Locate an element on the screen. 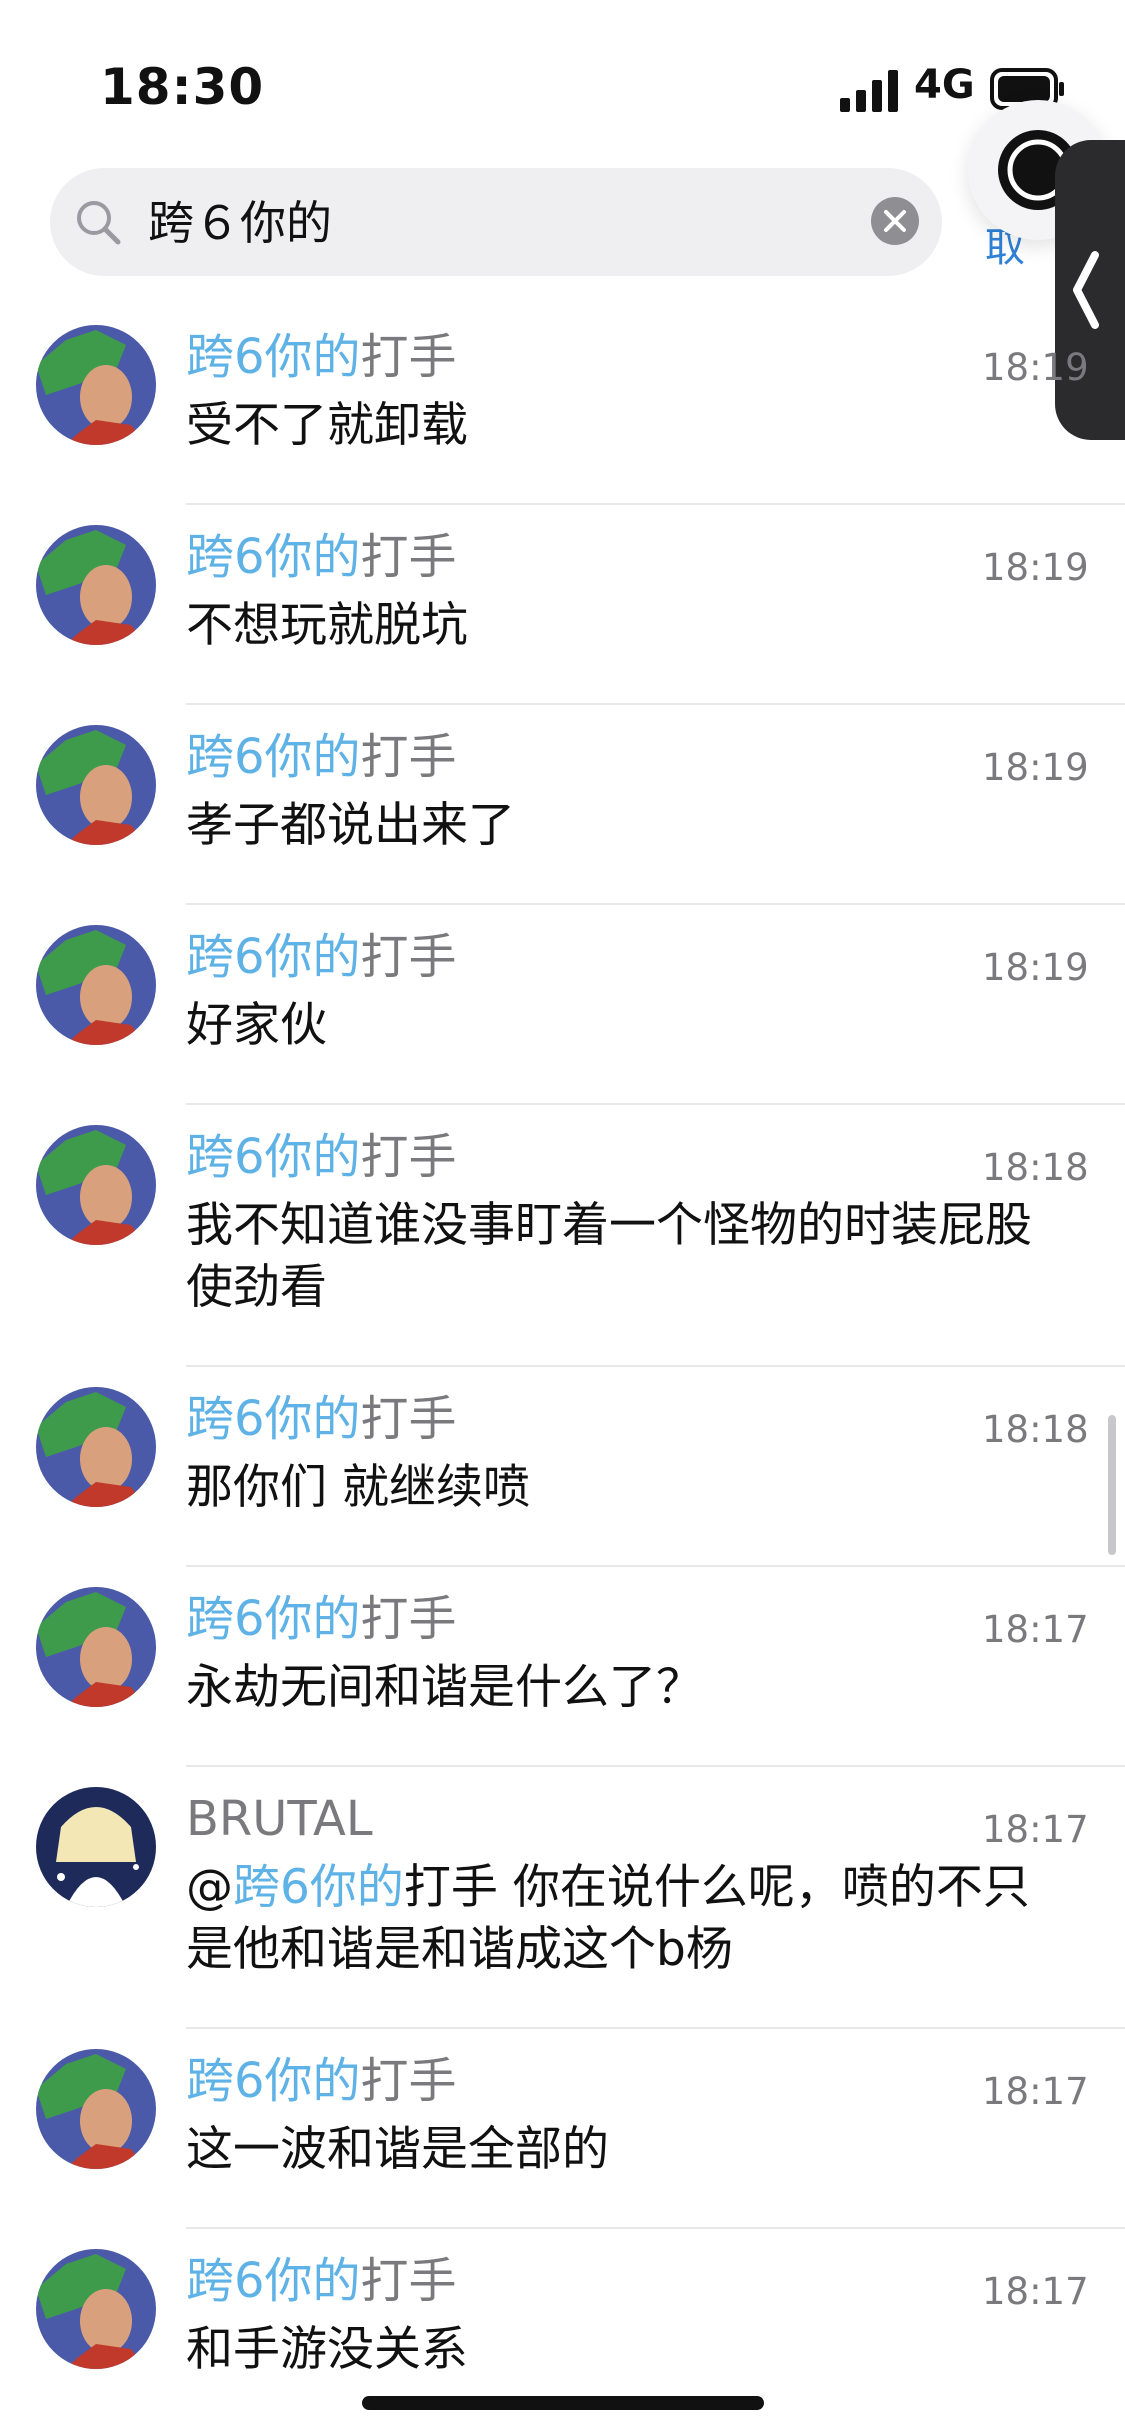  message-text: 孝子都说出来了 is located at coordinates (350, 825).